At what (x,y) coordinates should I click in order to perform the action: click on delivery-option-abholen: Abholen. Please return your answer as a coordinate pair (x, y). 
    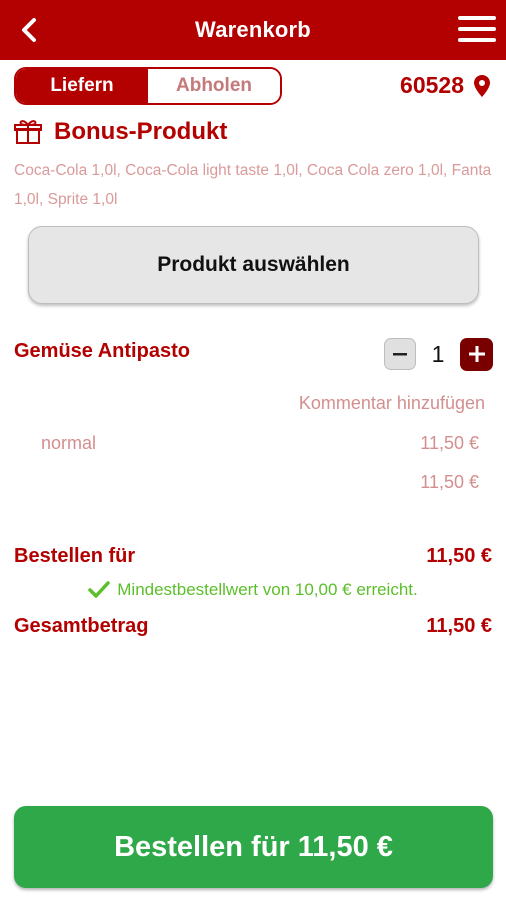
    Looking at the image, I should click on (214, 86).